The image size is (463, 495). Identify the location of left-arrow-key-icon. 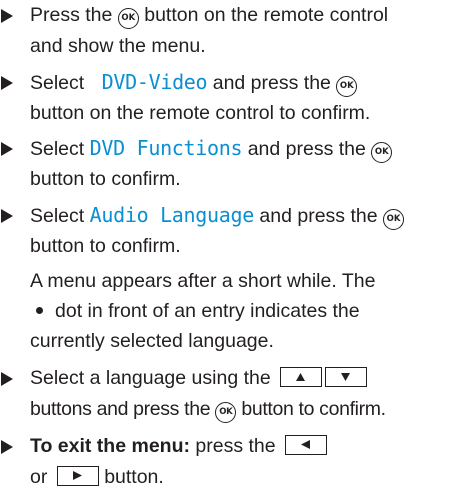
(306, 445).